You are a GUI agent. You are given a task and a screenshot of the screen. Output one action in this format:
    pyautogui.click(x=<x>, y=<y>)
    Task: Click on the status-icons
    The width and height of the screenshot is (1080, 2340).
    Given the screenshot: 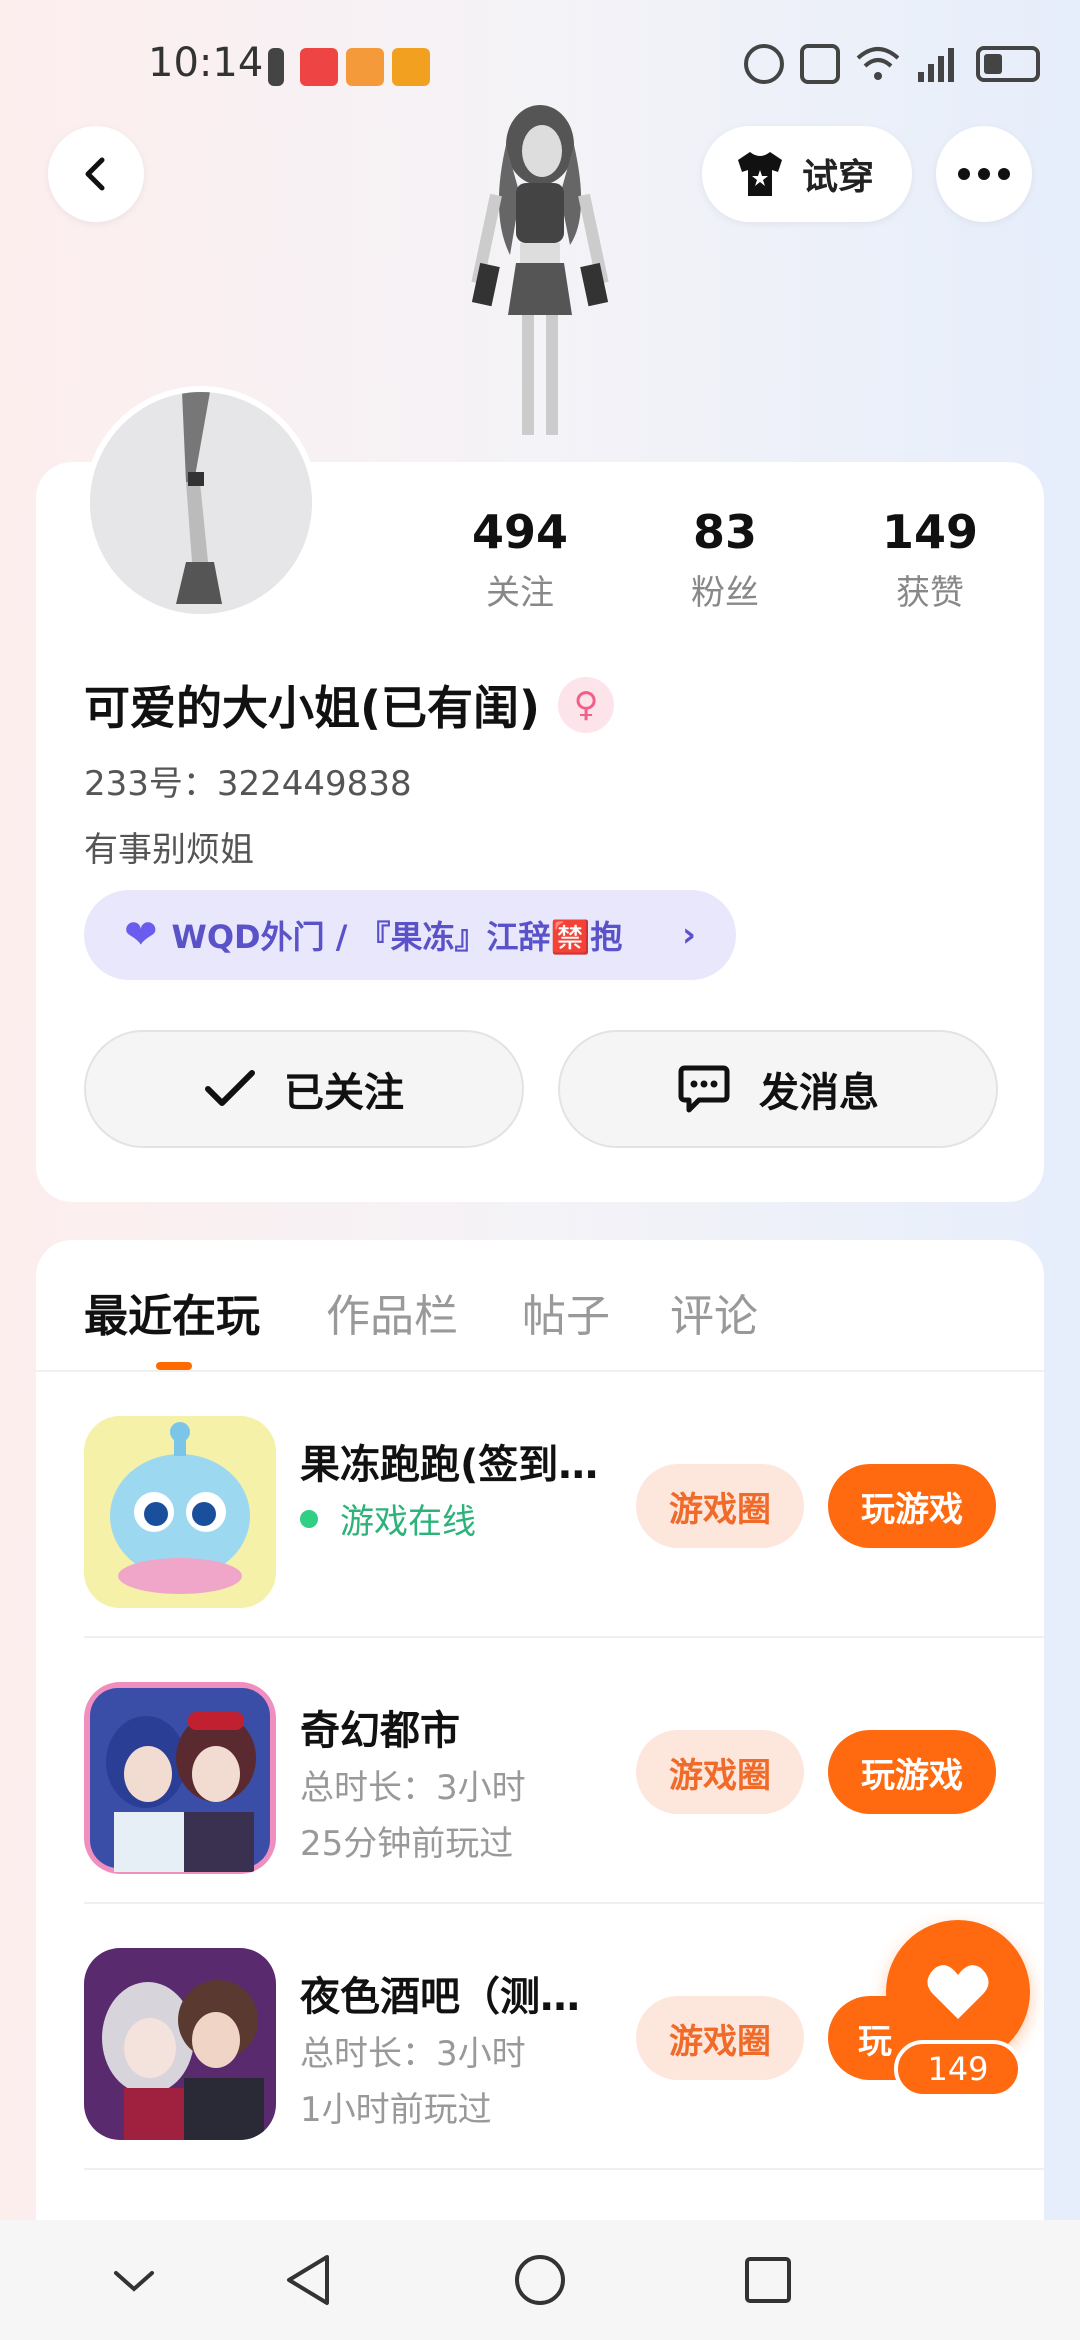 What is the action you would take?
    pyautogui.click(x=892, y=64)
    